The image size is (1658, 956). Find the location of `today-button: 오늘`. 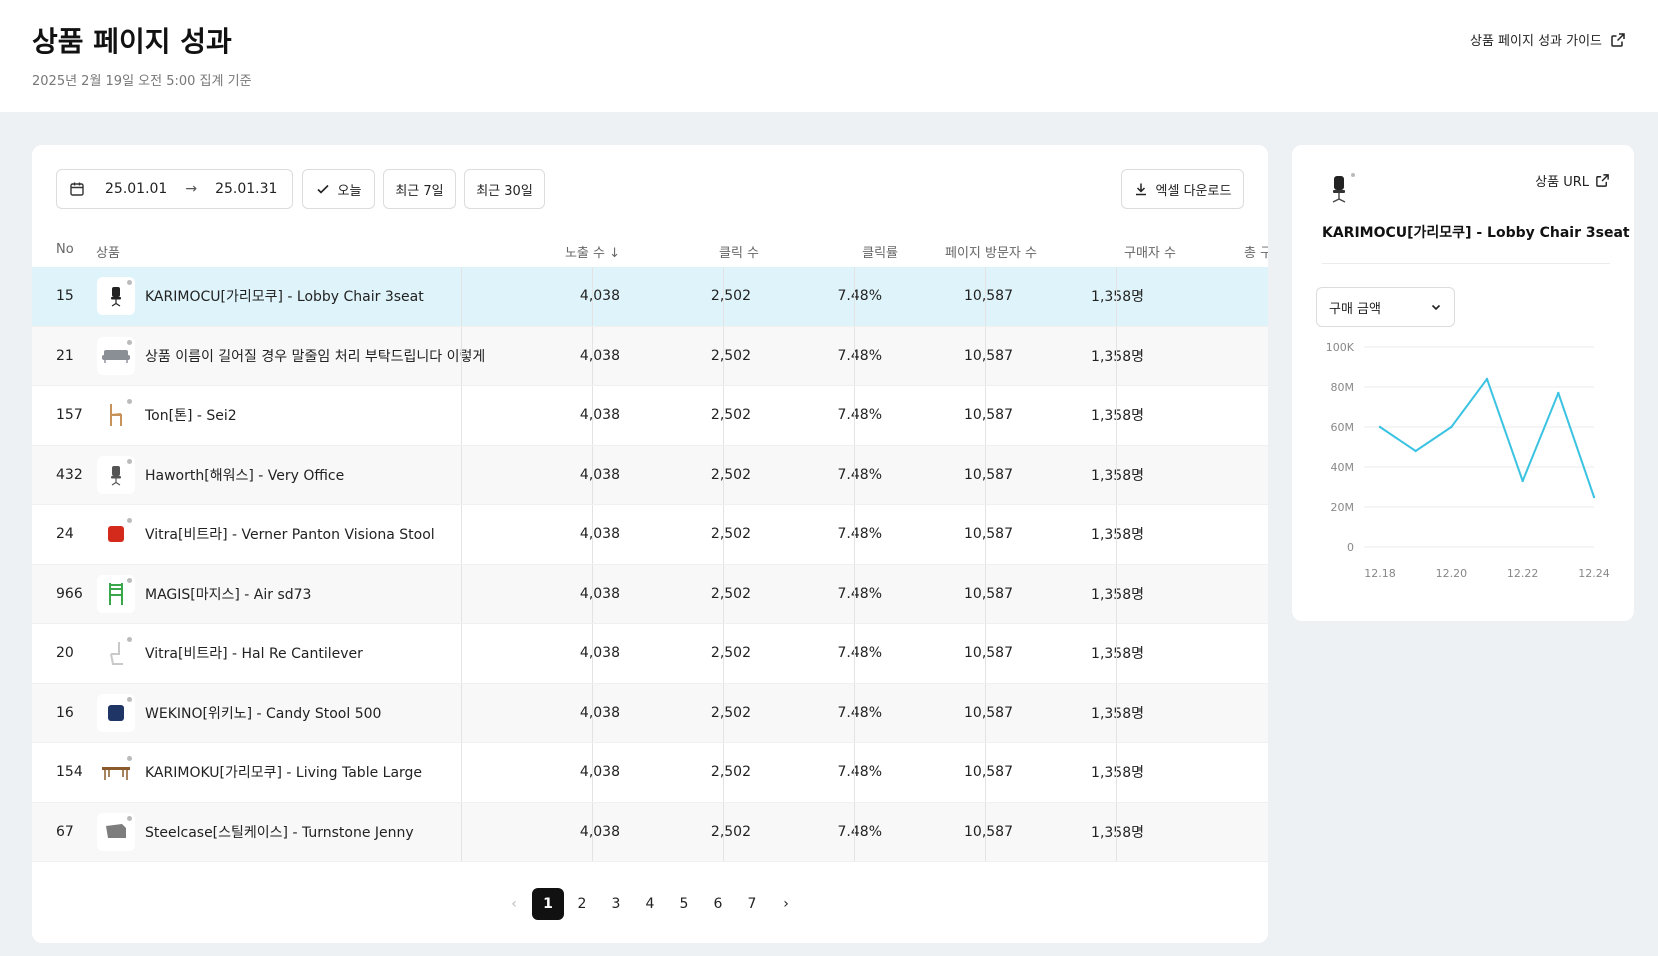

today-button: 오늘 is located at coordinates (338, 189).